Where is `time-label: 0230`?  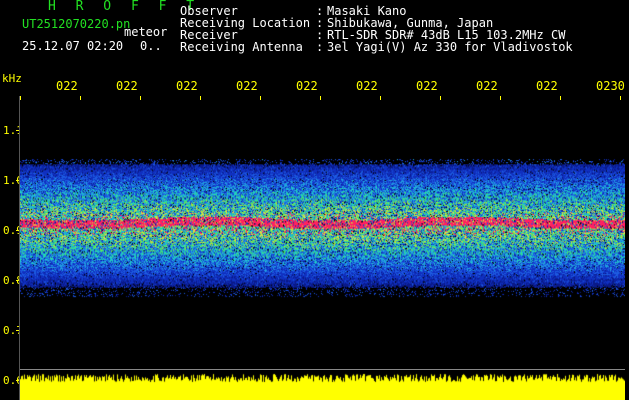 time-label: 0230 is located at coordinates (610, 86).